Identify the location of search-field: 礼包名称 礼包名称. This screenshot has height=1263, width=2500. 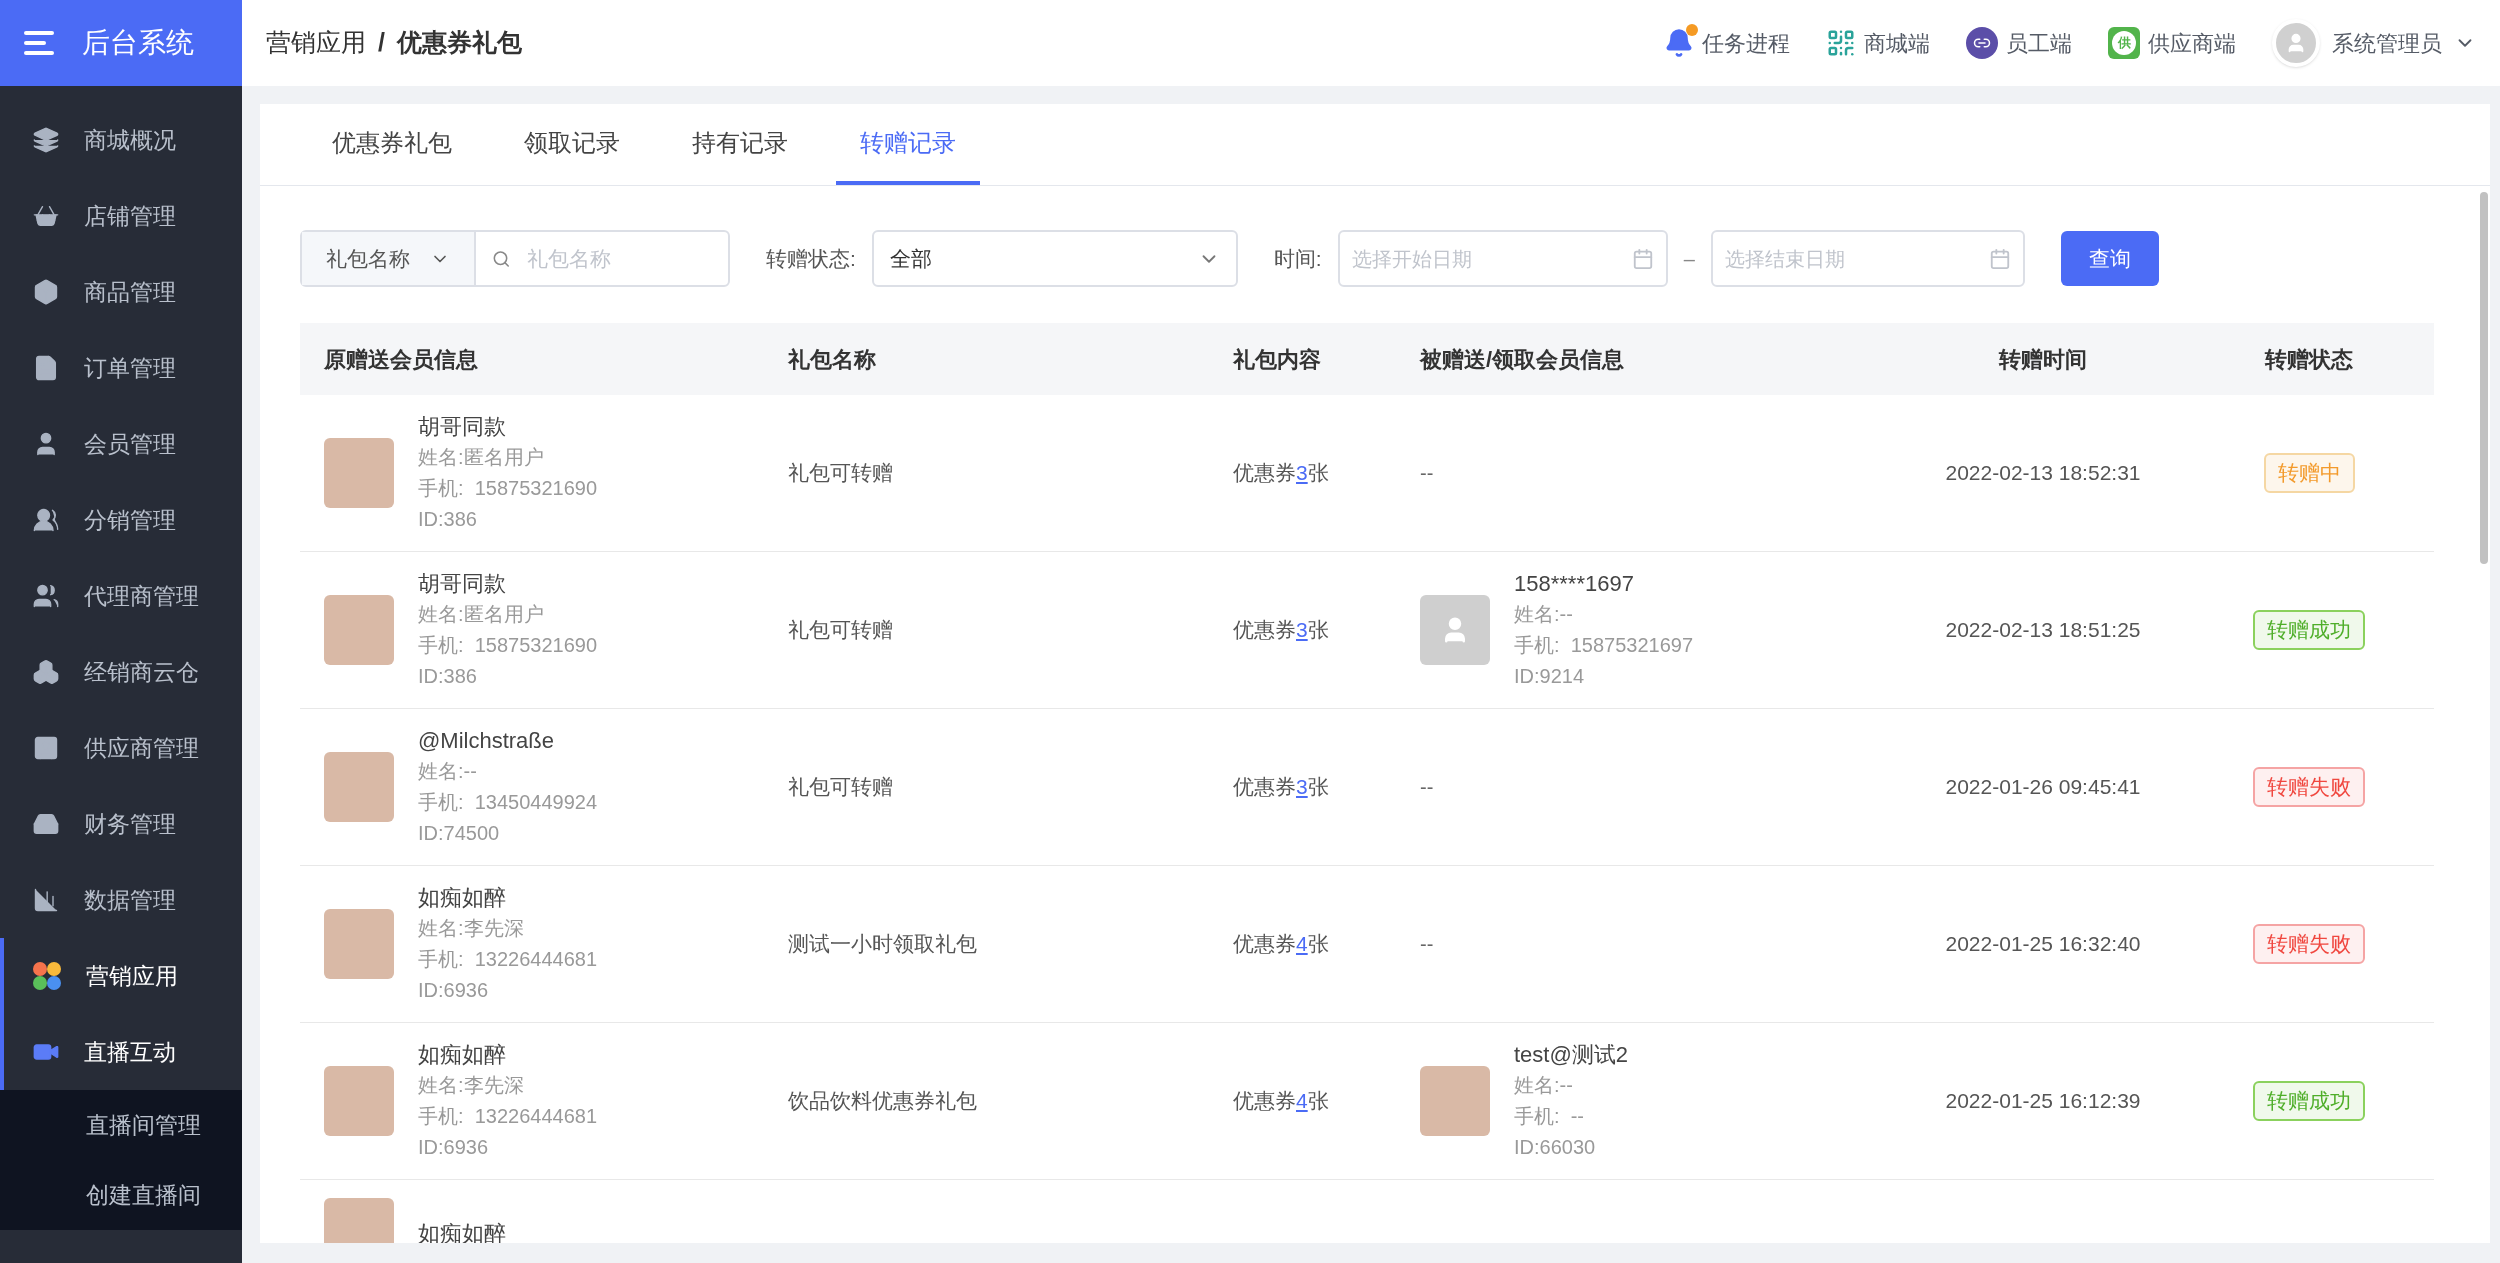
(515, 258).